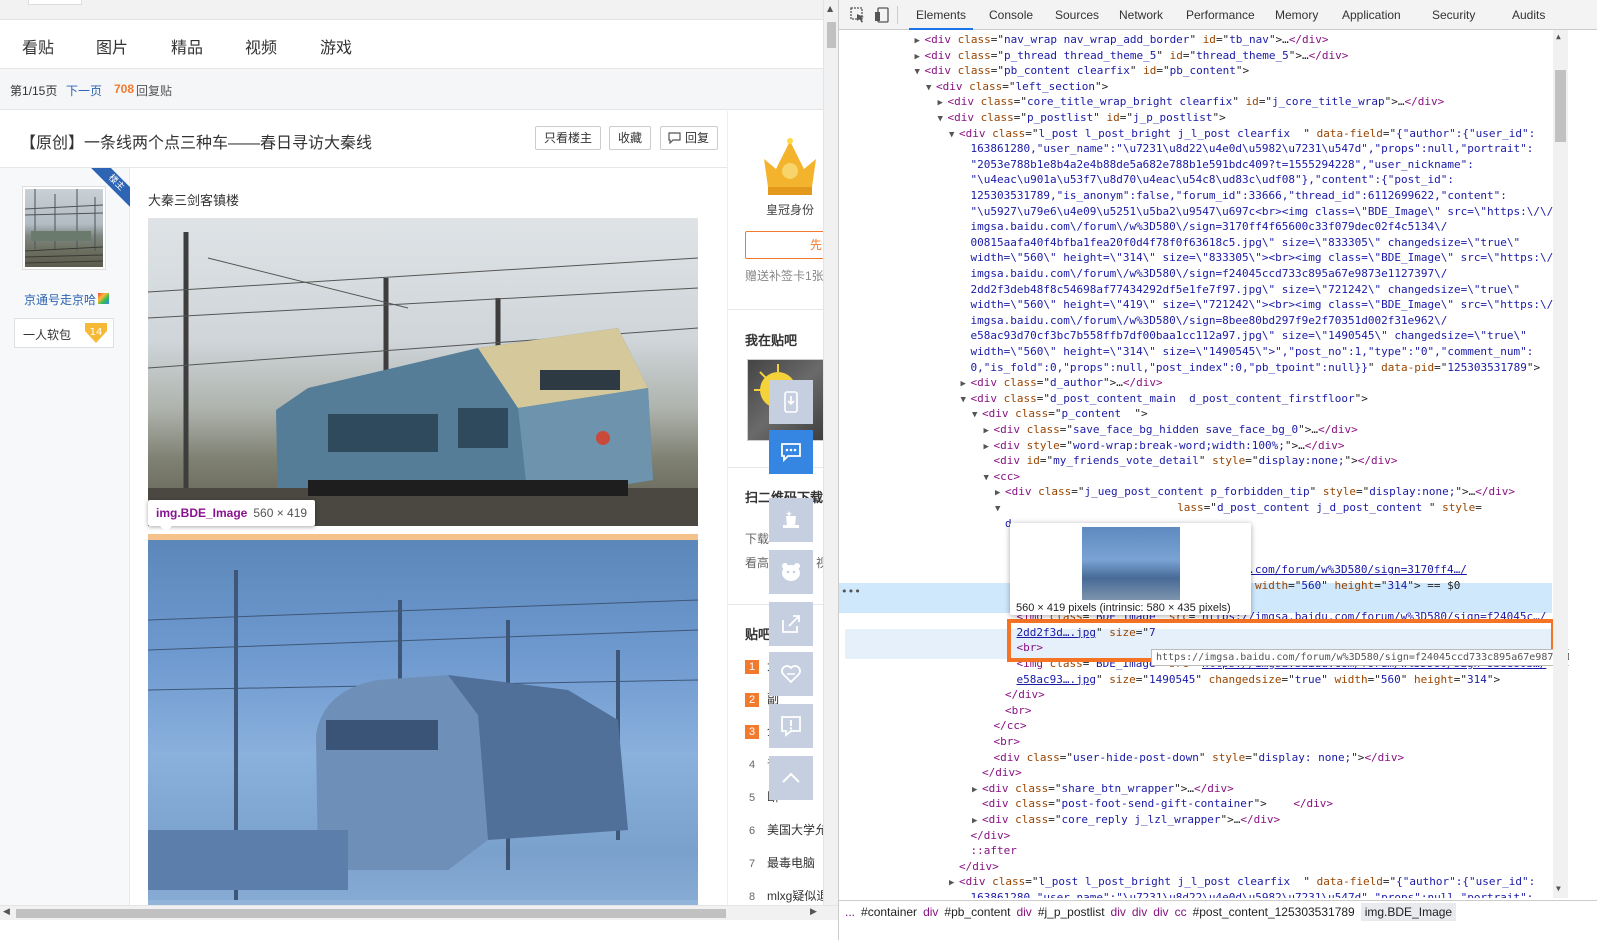 The image size is (1597, 940). What do you see at coordinates (6, 912) in the screenshot?
I see `scroll-left-arrow-icon: ◀` at bounding box center [6, 912].